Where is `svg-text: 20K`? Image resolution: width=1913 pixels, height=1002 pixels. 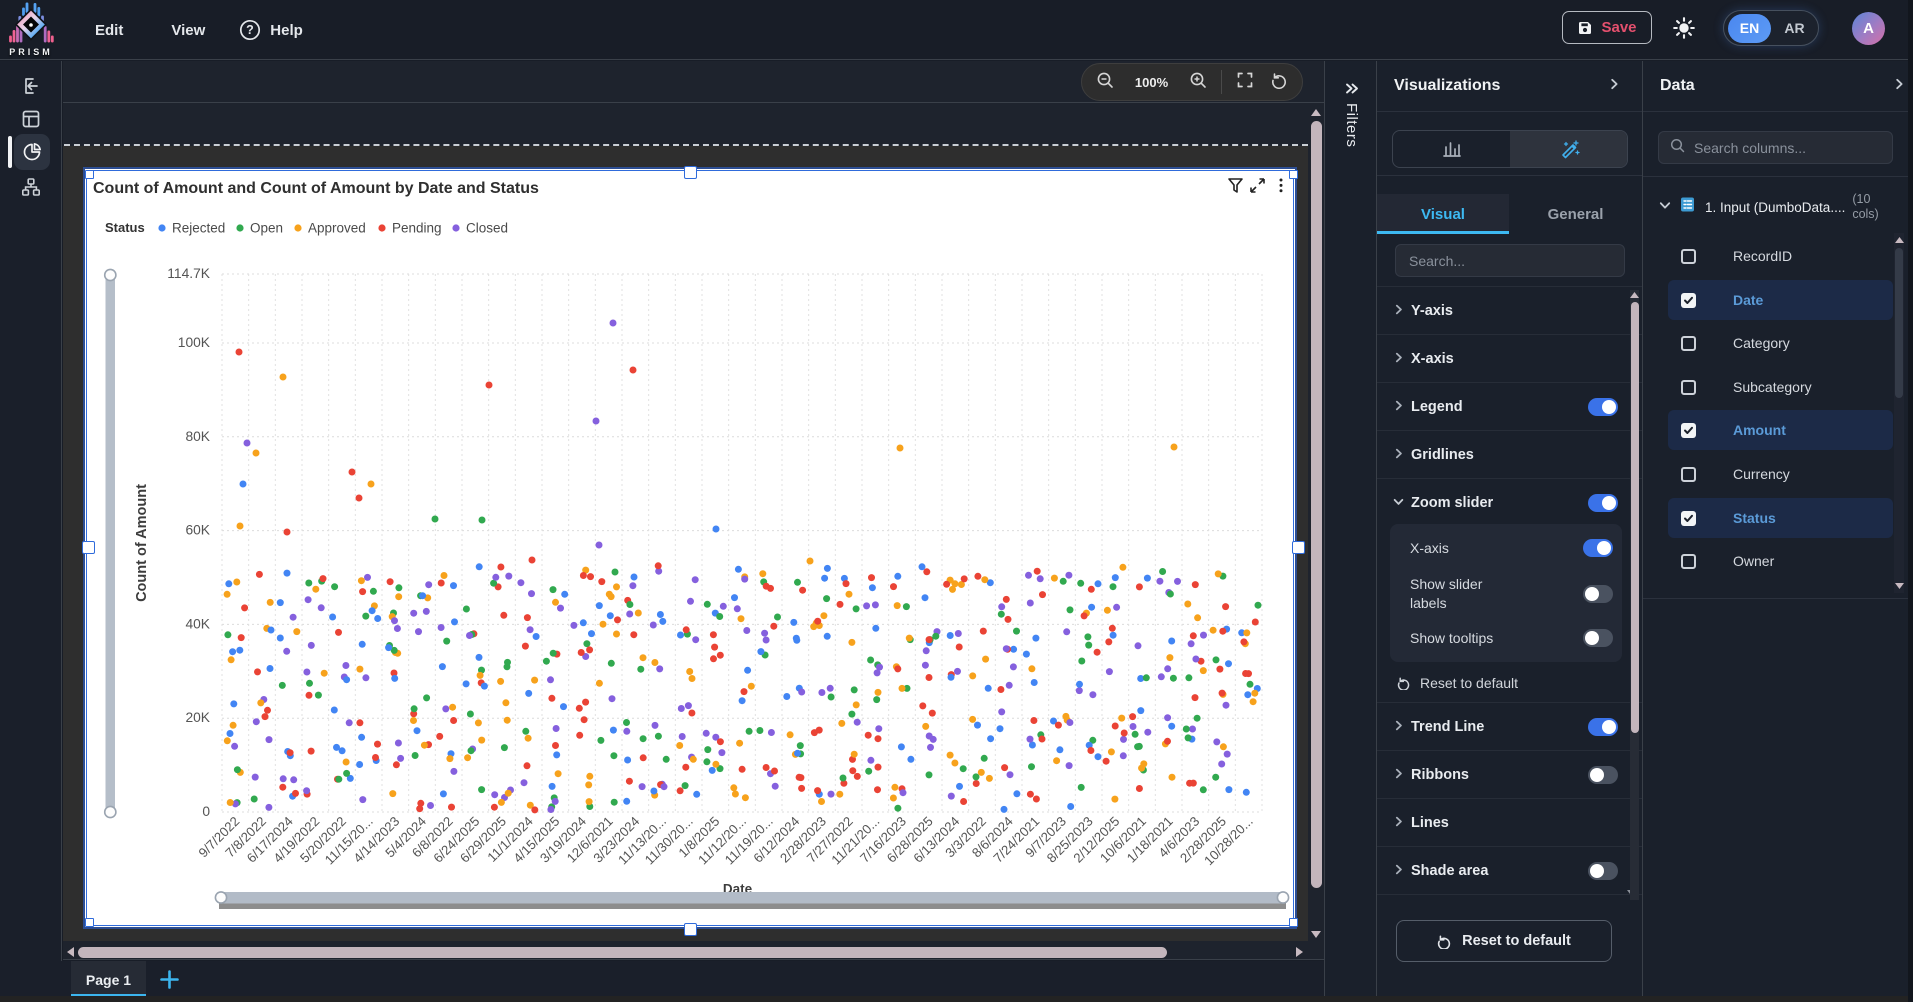 svg-text: 20K is located at coordinates (197, 717).